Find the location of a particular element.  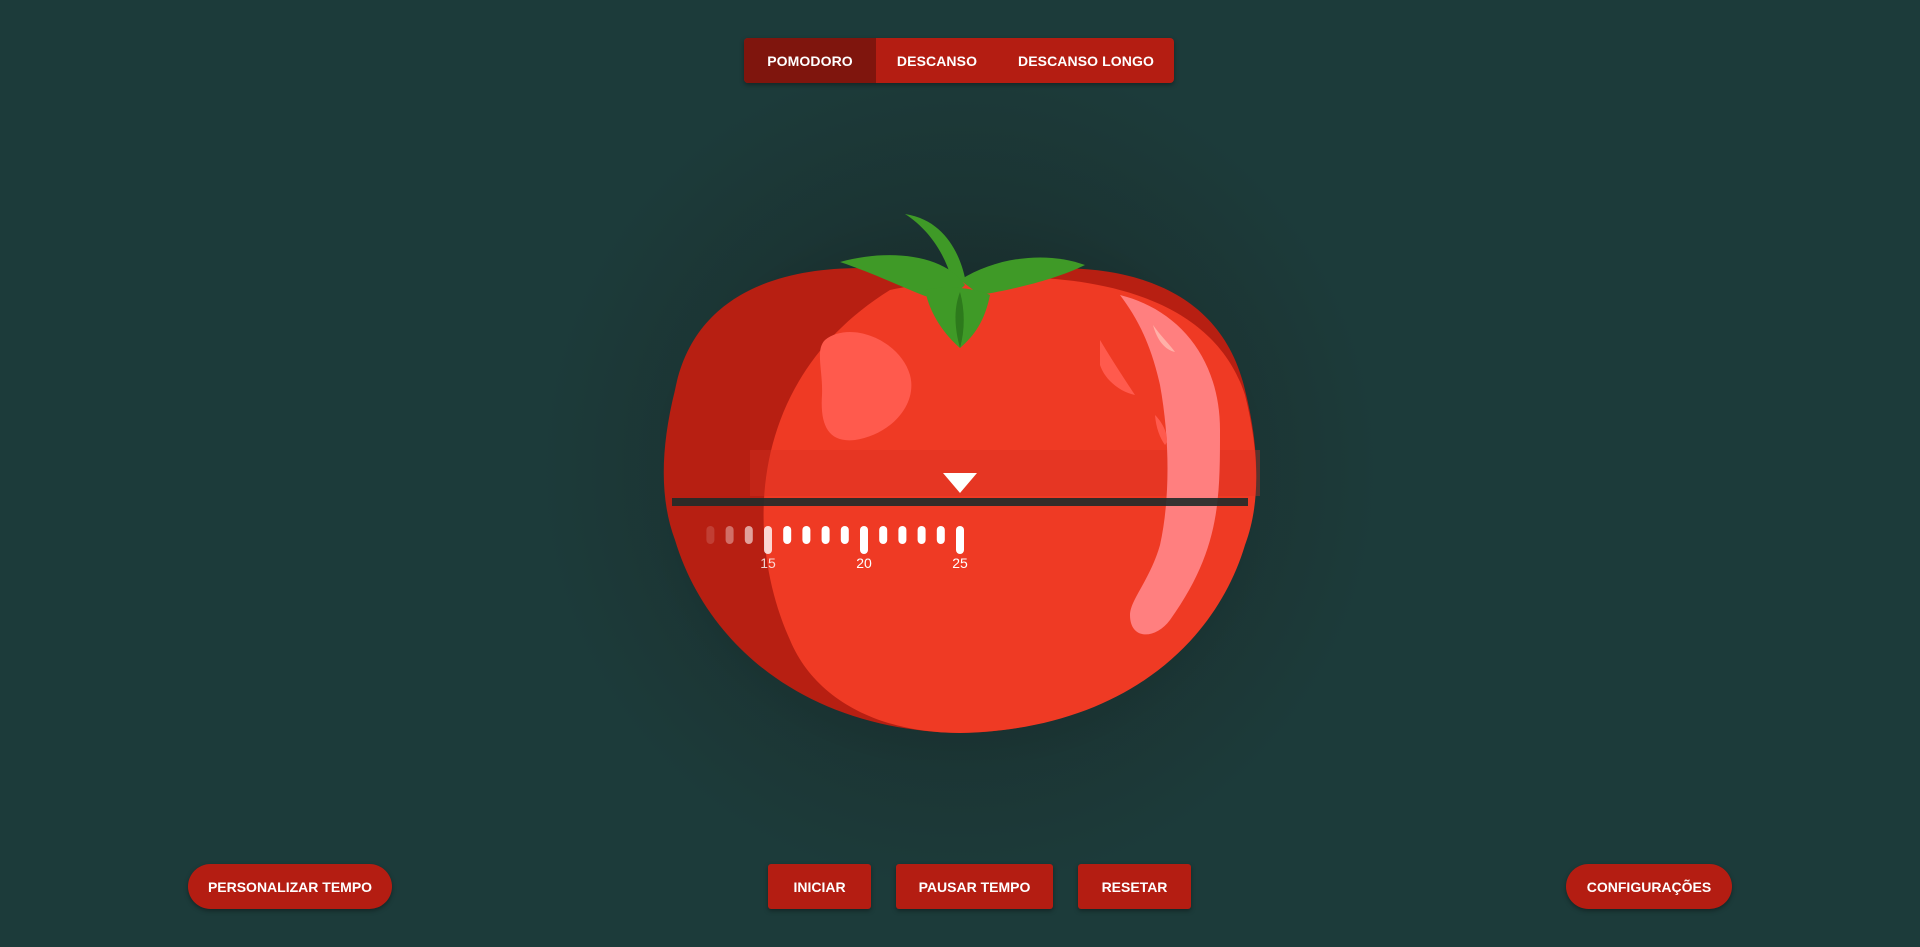

tab-pomodoro: POMODORO is located at coordinates (810, 60).